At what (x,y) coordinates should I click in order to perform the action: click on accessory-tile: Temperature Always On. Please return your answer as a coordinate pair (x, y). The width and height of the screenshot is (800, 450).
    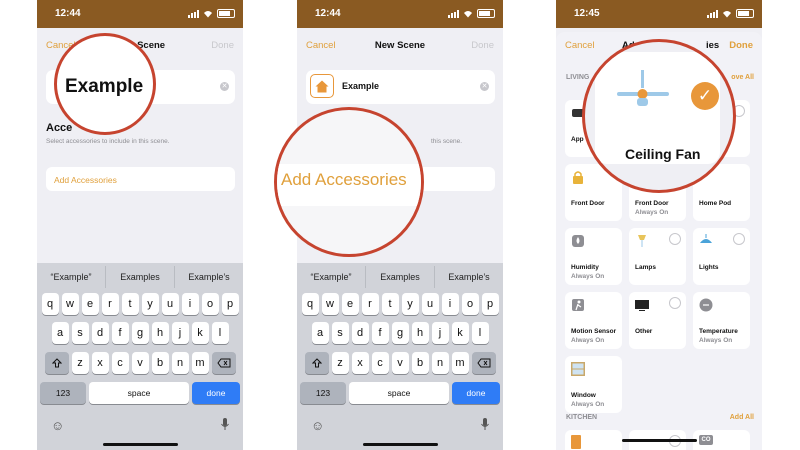
    Looking at the image, I should click on (721, 320).